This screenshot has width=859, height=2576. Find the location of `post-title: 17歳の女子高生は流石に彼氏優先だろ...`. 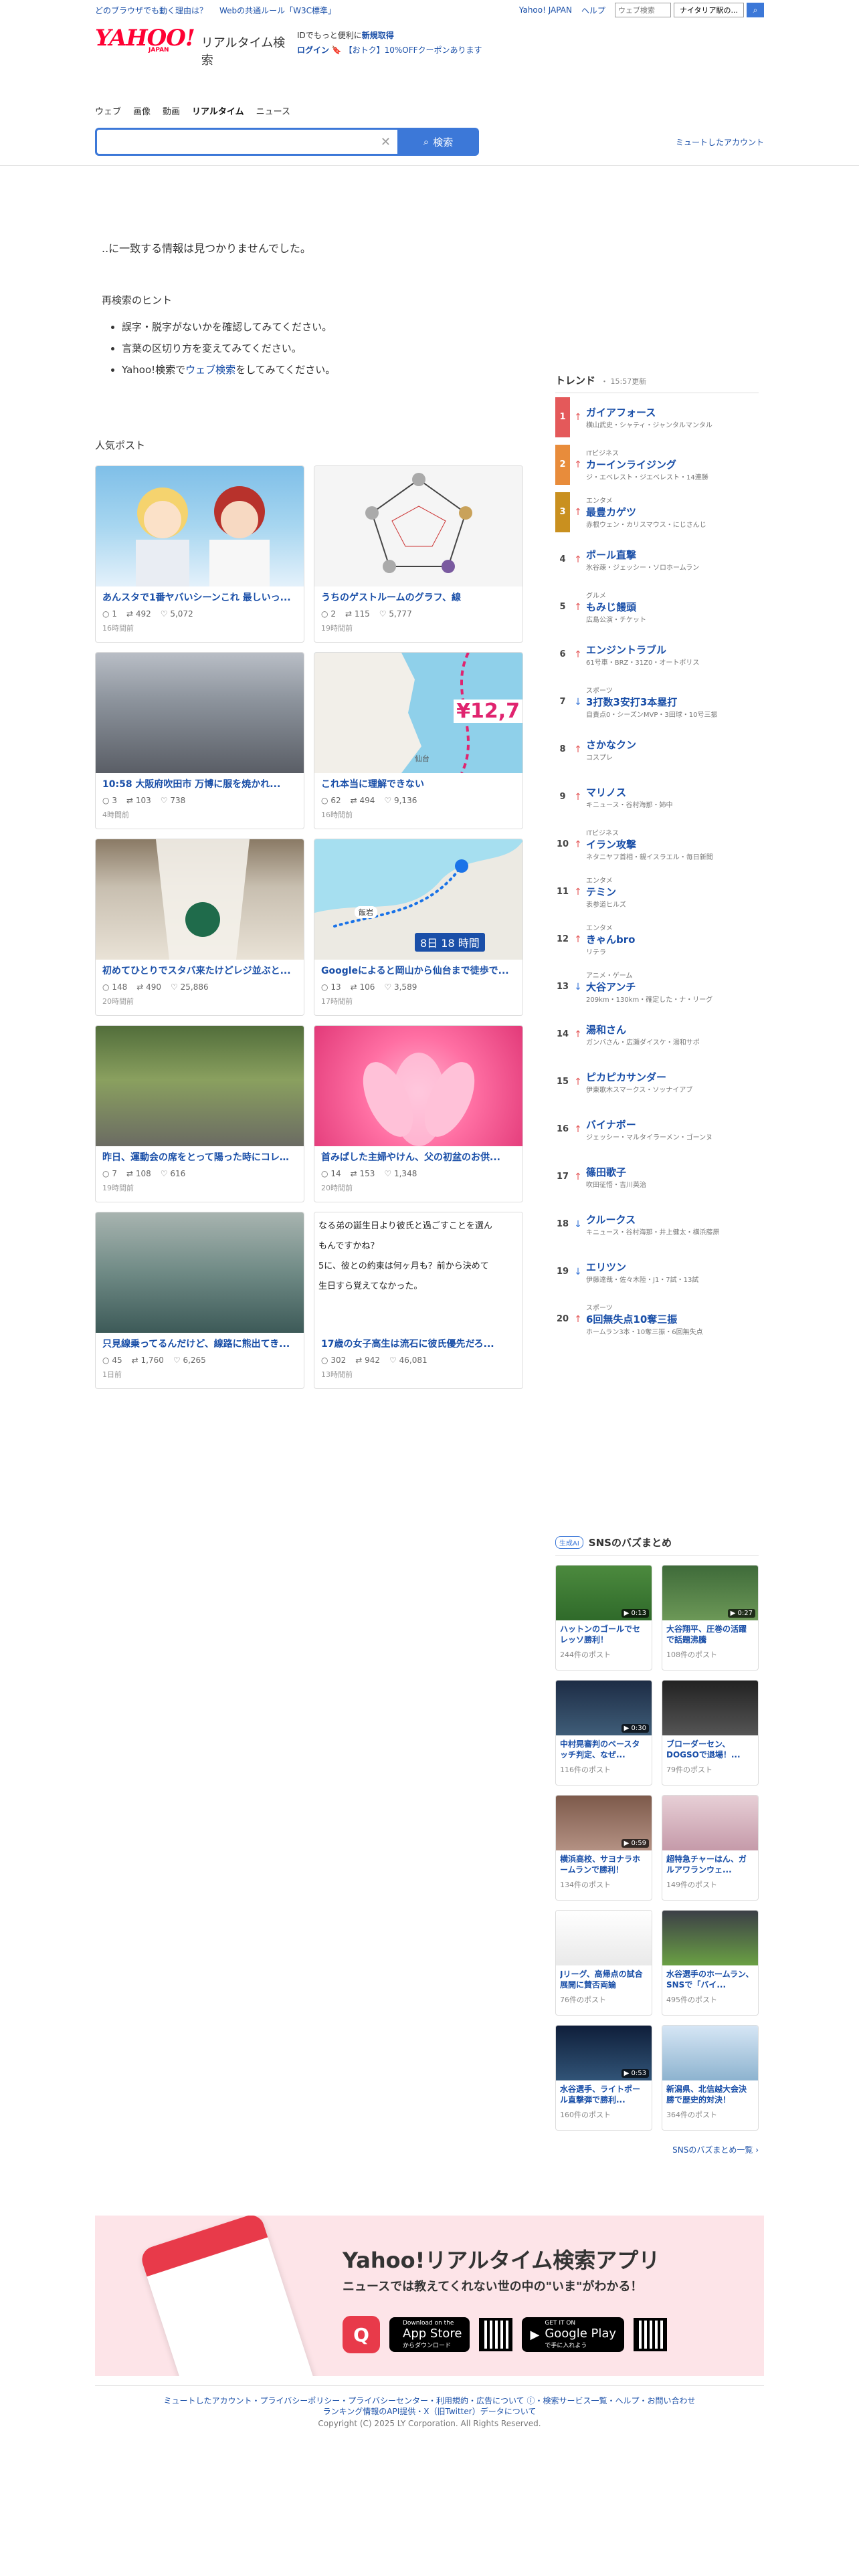

post-title: 17歳の女子高生は流石に彼氏優先だろ... is located at coordinates (418, 1343).